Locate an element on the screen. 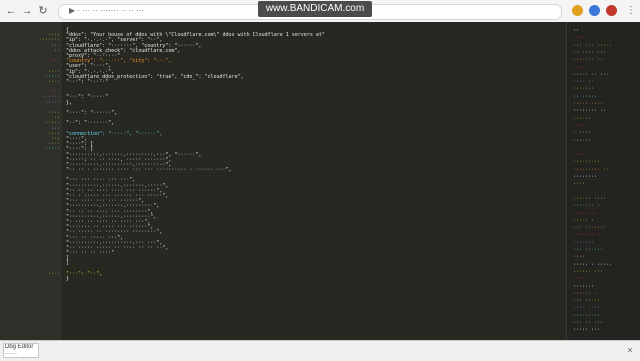 This screenshot has height=361, width=640. download-item: Dbg Editor ······ is located at coordinates (21, 350).